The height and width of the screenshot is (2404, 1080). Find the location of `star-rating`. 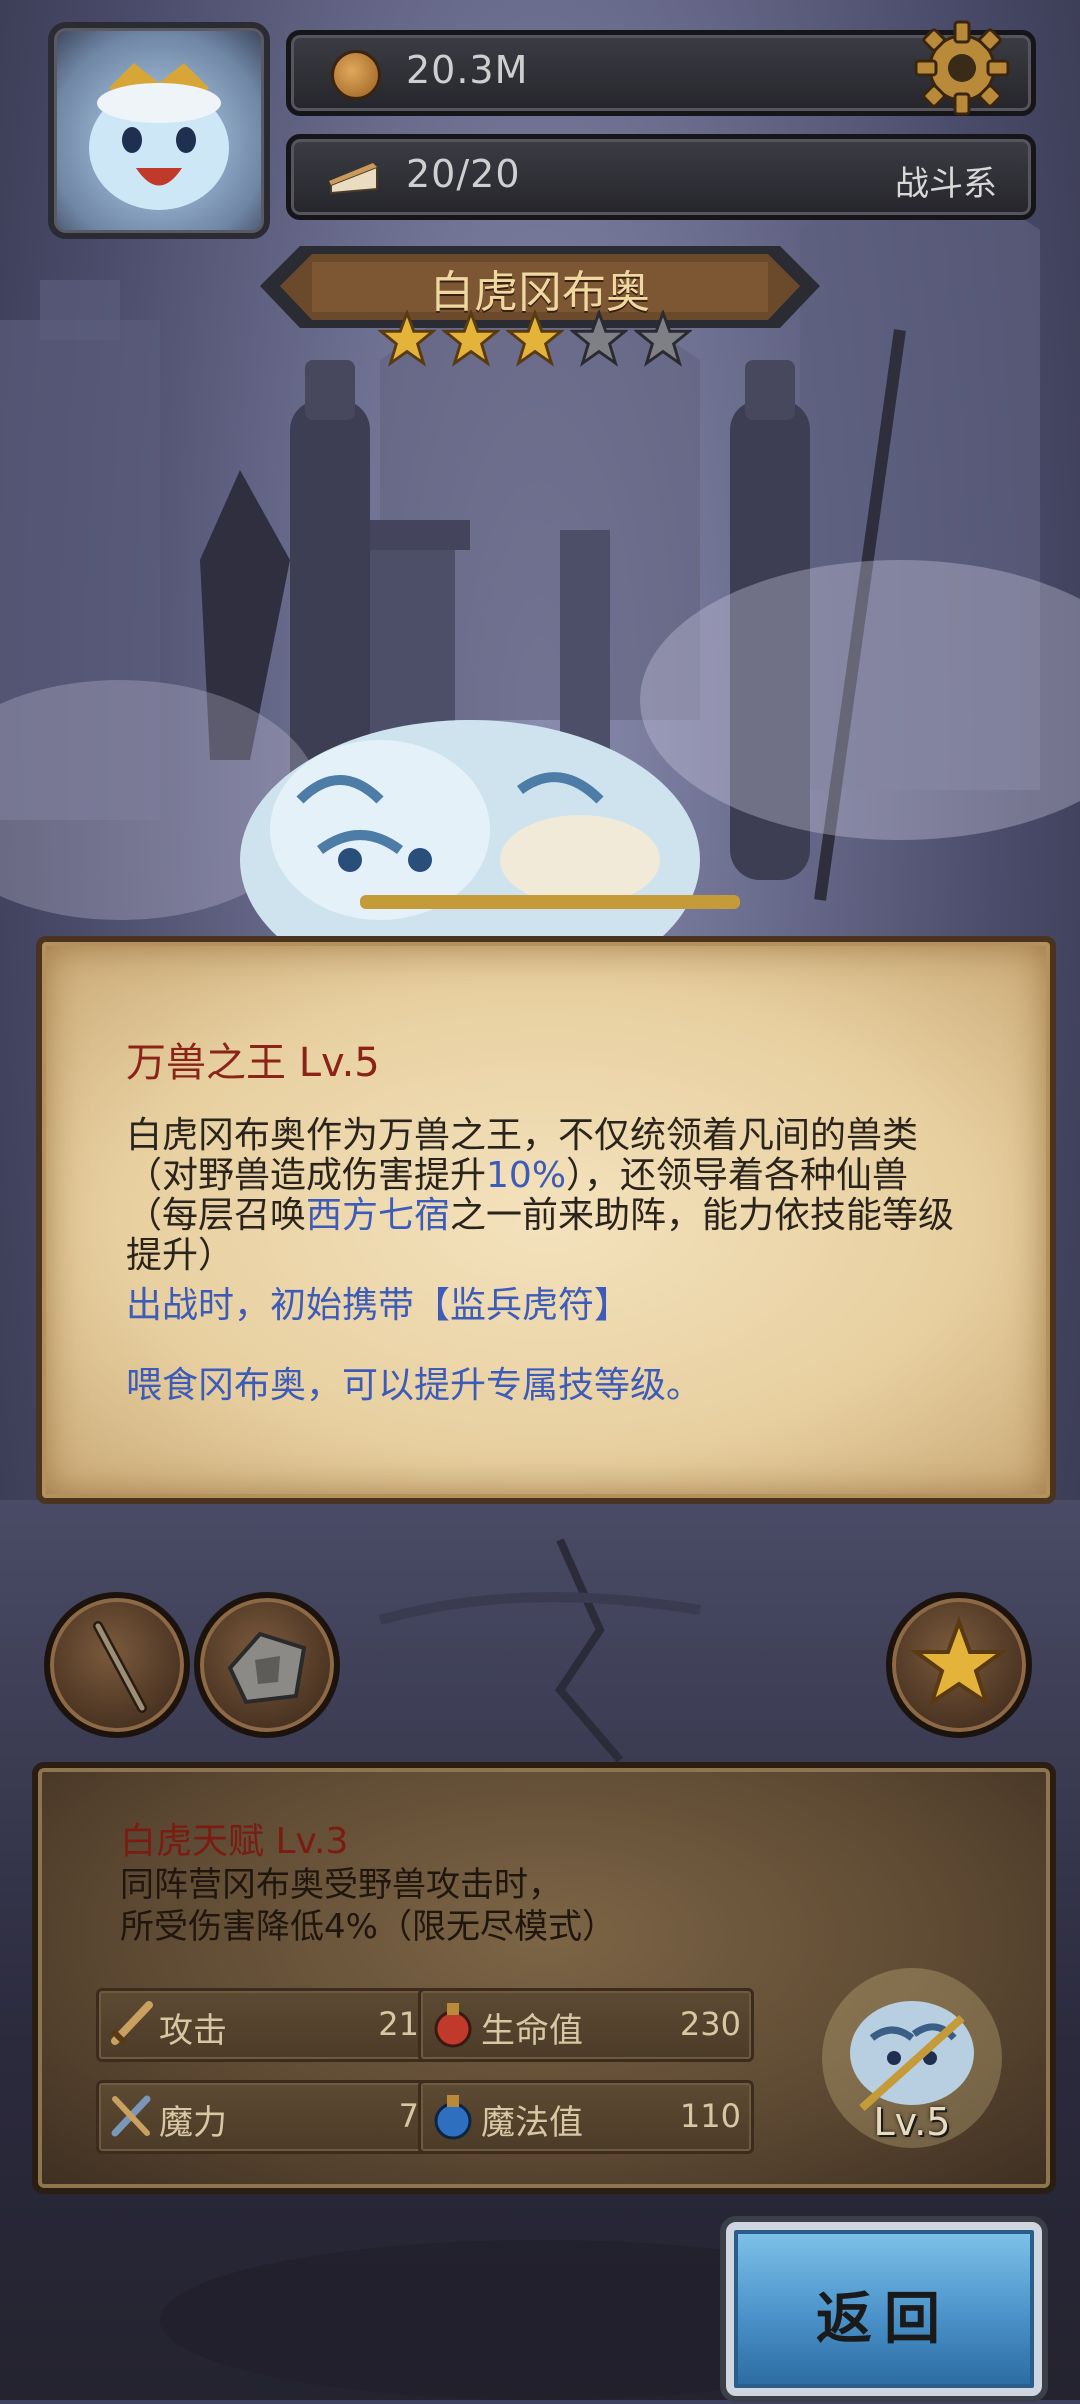

star-rating is located at coordinates (535, 339).